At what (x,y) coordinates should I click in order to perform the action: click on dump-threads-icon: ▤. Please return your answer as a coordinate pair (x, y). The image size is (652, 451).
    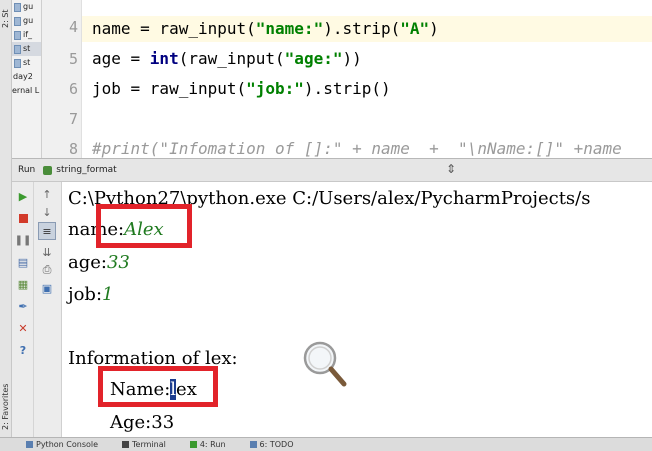
    Looking at the image, I should click on (23, 262).